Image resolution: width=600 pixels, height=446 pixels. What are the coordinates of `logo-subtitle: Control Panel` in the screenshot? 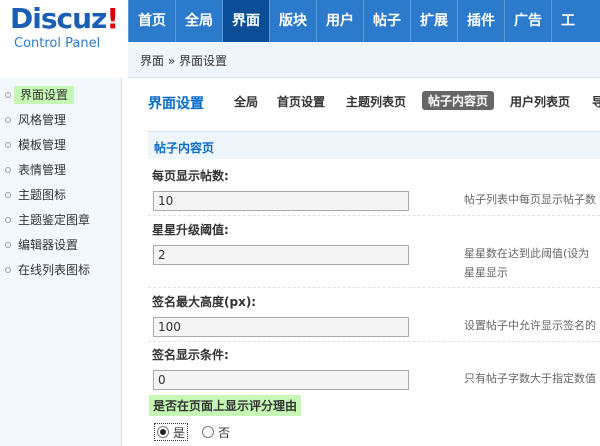 It's located at (57, 43).